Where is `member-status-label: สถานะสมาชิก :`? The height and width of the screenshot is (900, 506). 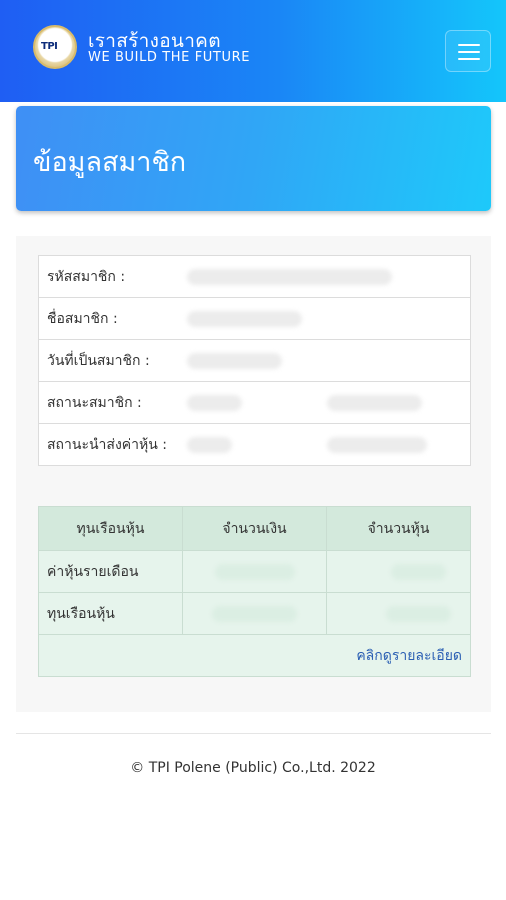 member-status-label: สถานะสมาชิก : is located at coordinates (108, 402).